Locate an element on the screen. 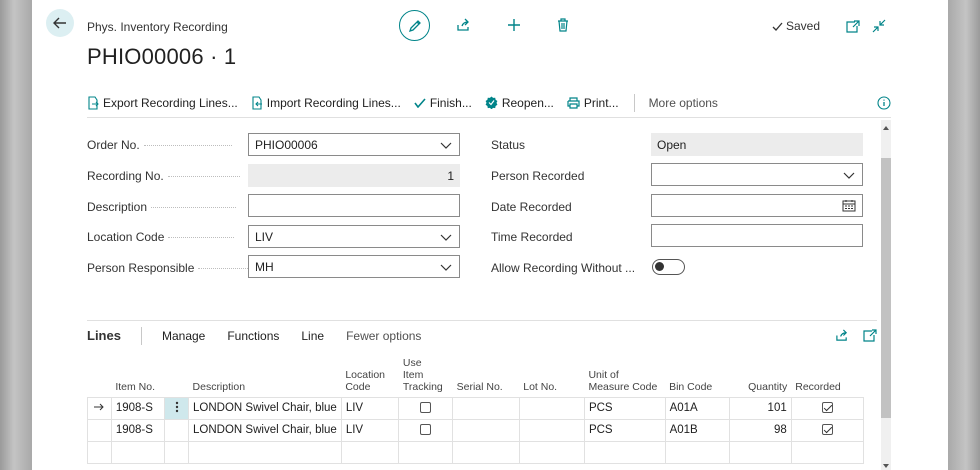  lines-separator is located at coordinates (141, 335).